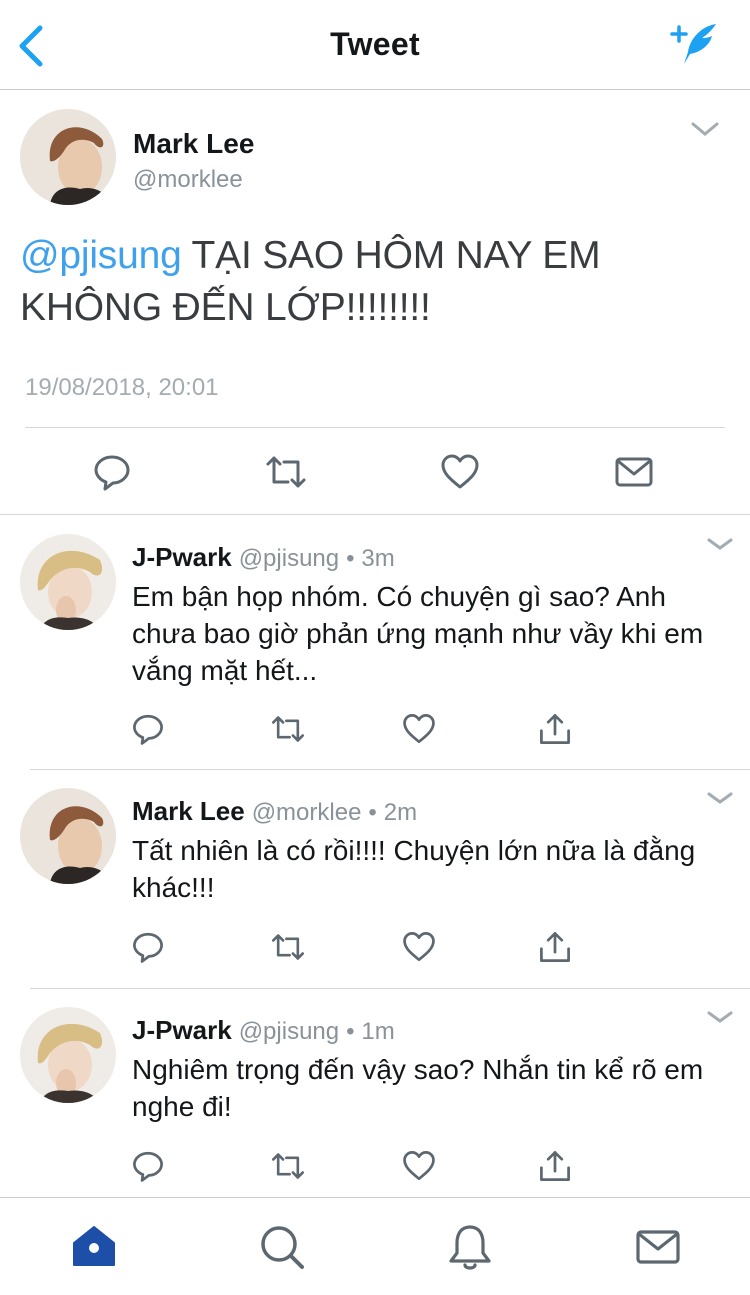  I want to click on tweet-timestamp: 19/08/2018, 20:01, so click(122, 387).